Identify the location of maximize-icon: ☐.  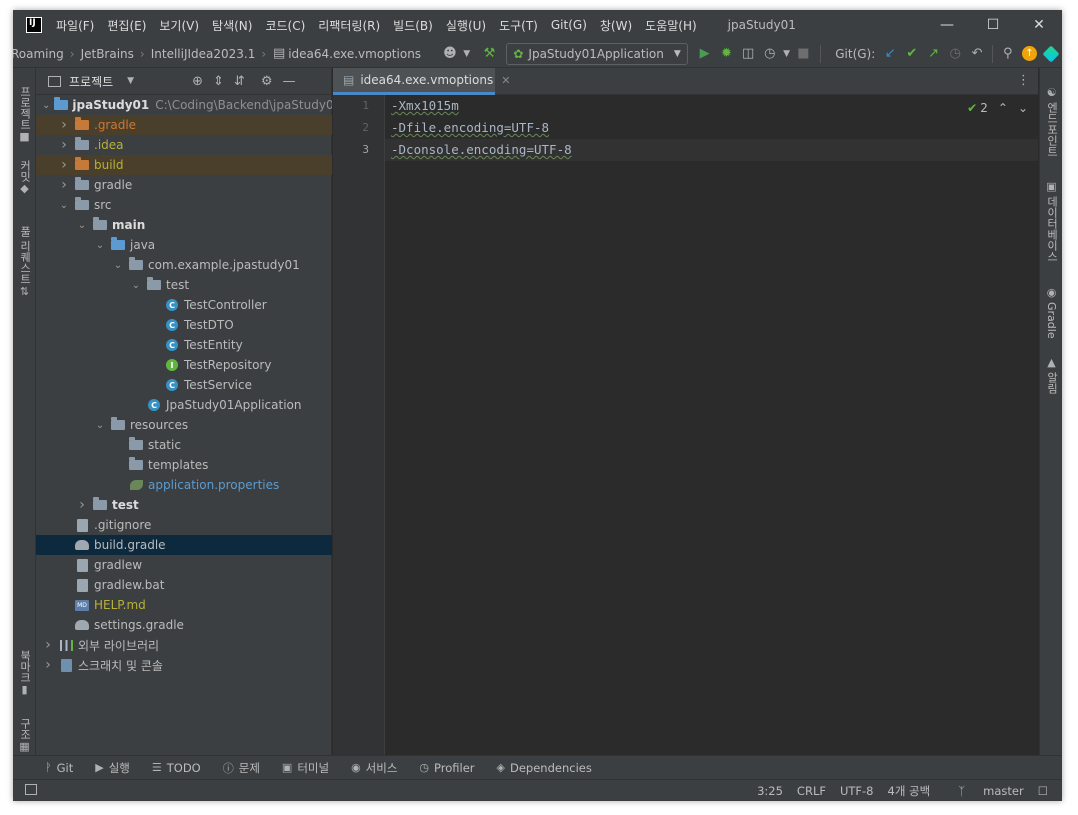
(993, 25).